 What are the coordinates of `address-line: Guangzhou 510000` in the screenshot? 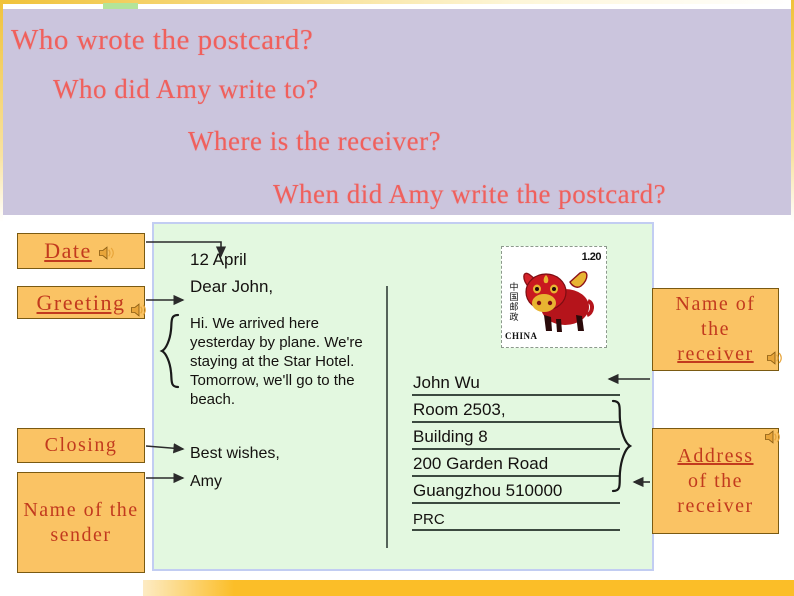 It's located at (516, 490).